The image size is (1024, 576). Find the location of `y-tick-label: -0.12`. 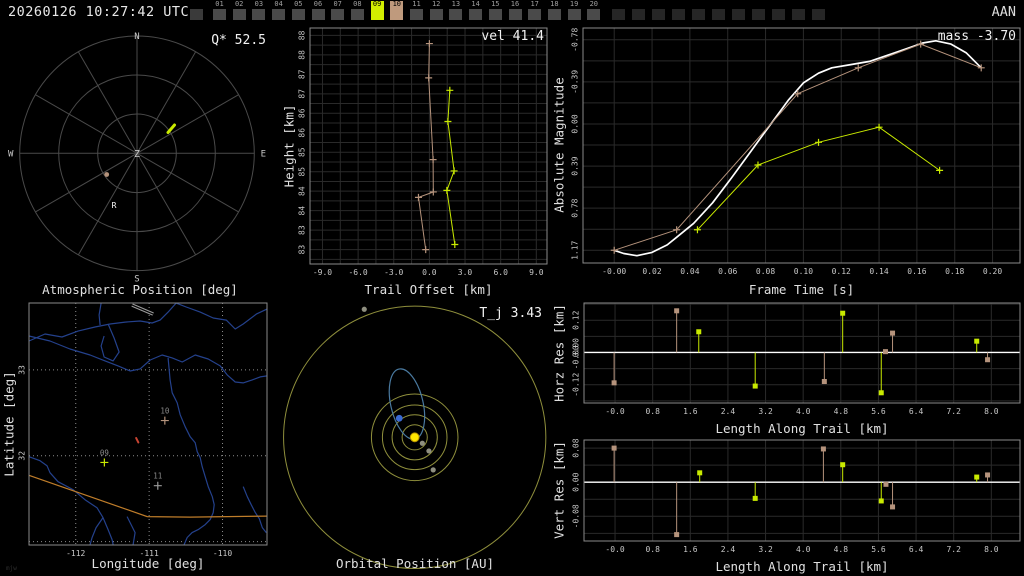

y-tick-label: -0.12 is located at coordinates (576, 385).